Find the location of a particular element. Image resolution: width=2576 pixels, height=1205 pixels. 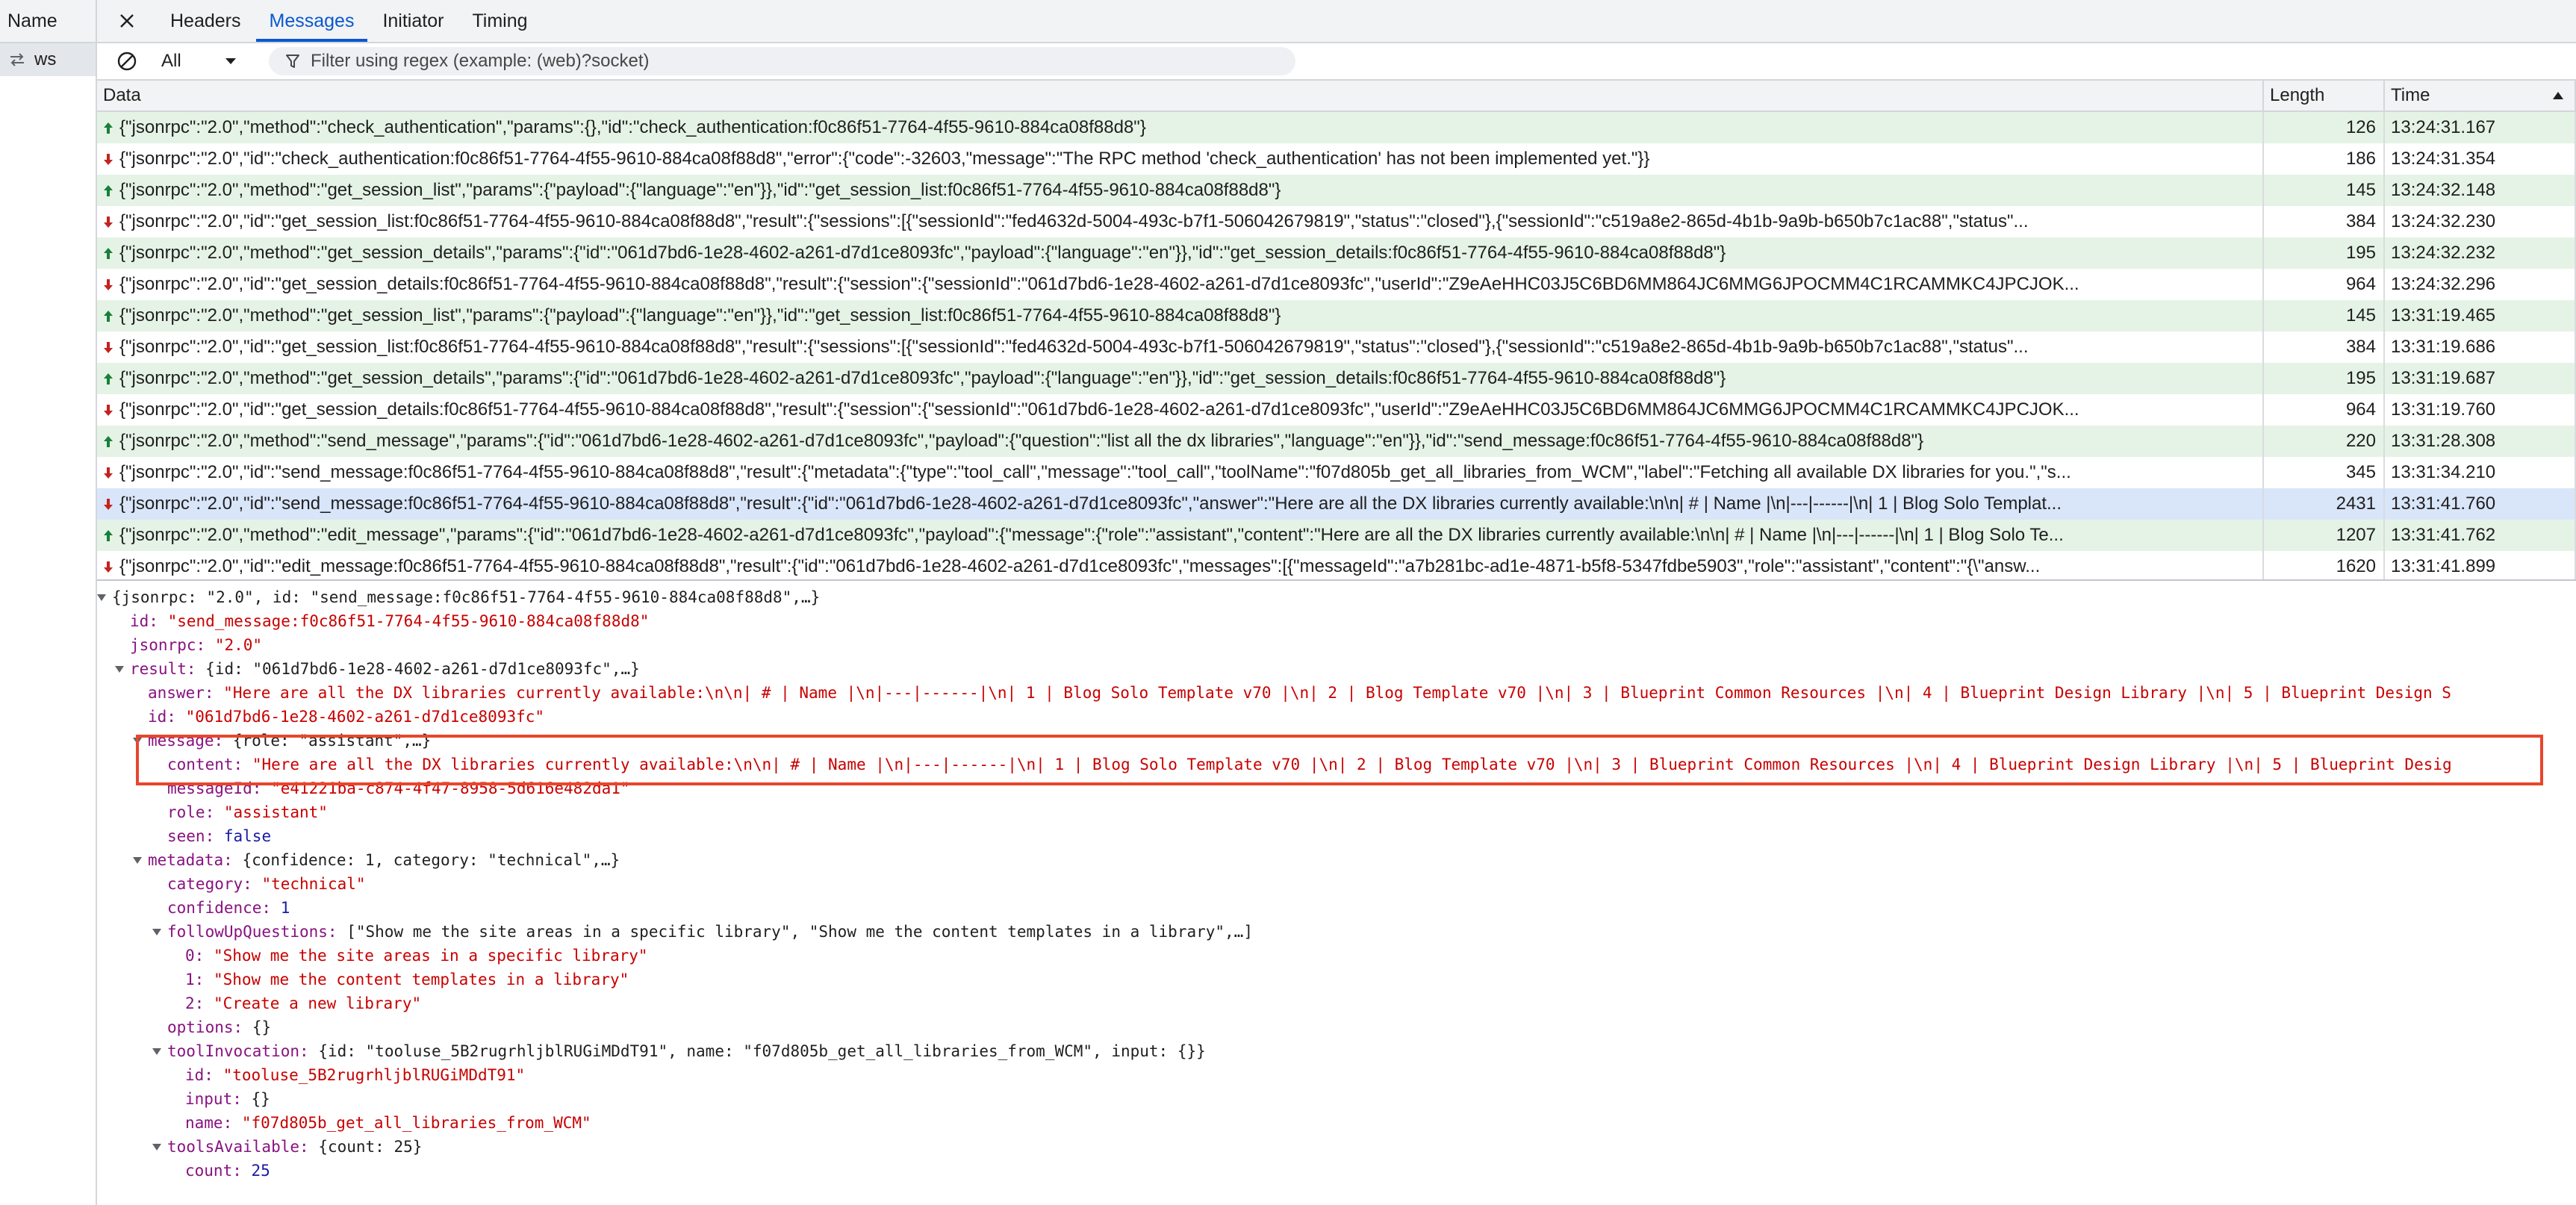

message-time-cell: 13:31:19.760 is located at coordinates (2480, 410).